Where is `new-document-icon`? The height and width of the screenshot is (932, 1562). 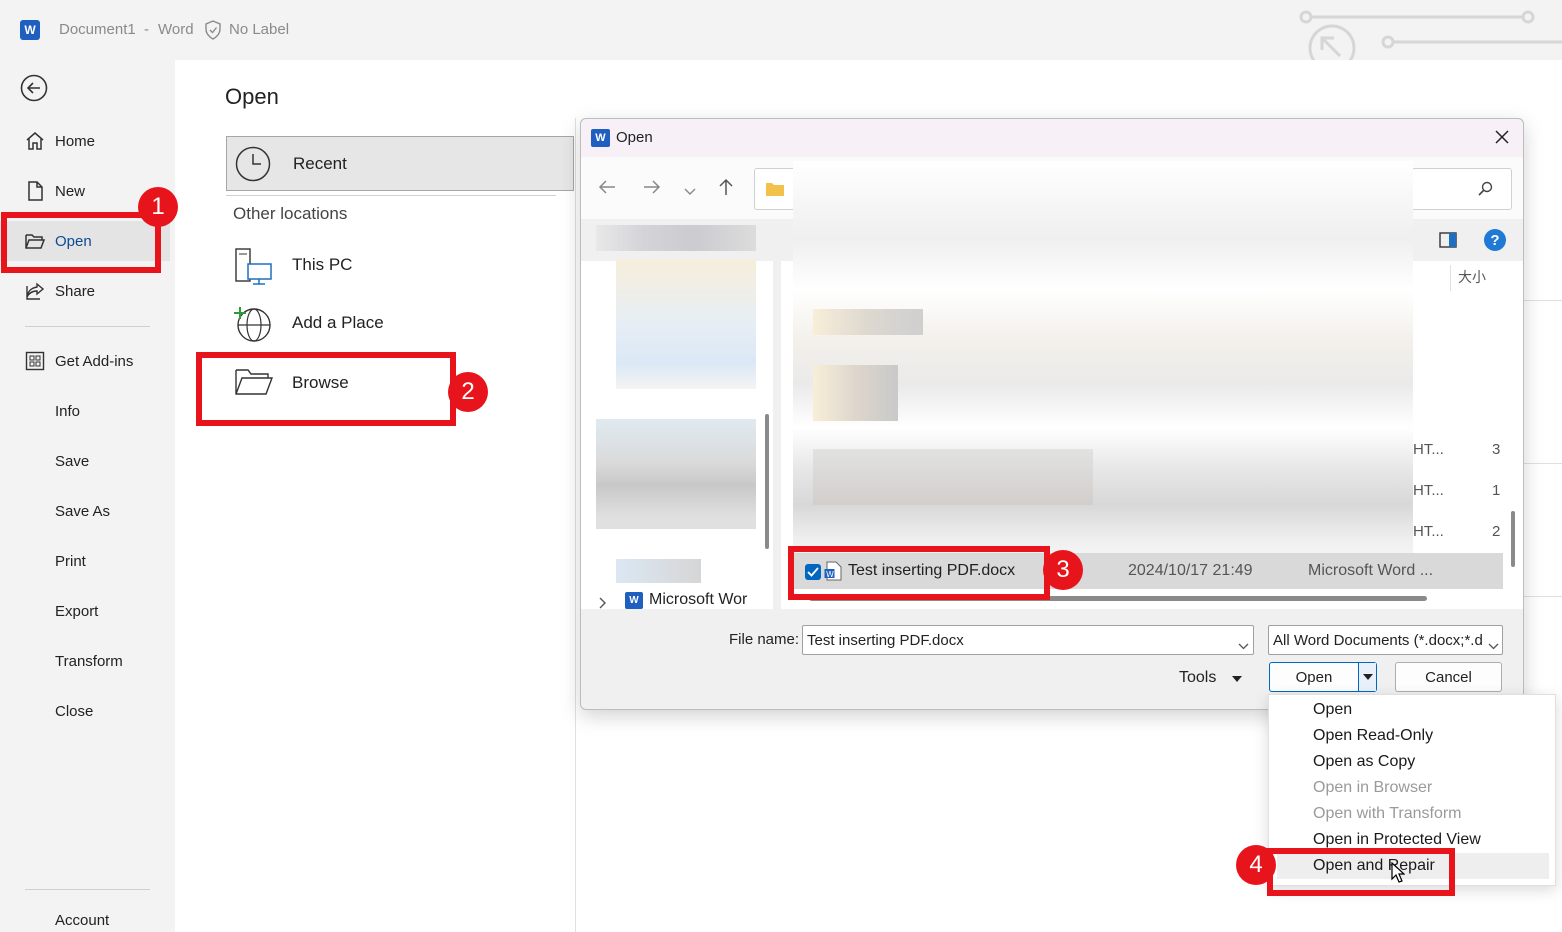
new-document-icon is located at coordinates (35, 191).